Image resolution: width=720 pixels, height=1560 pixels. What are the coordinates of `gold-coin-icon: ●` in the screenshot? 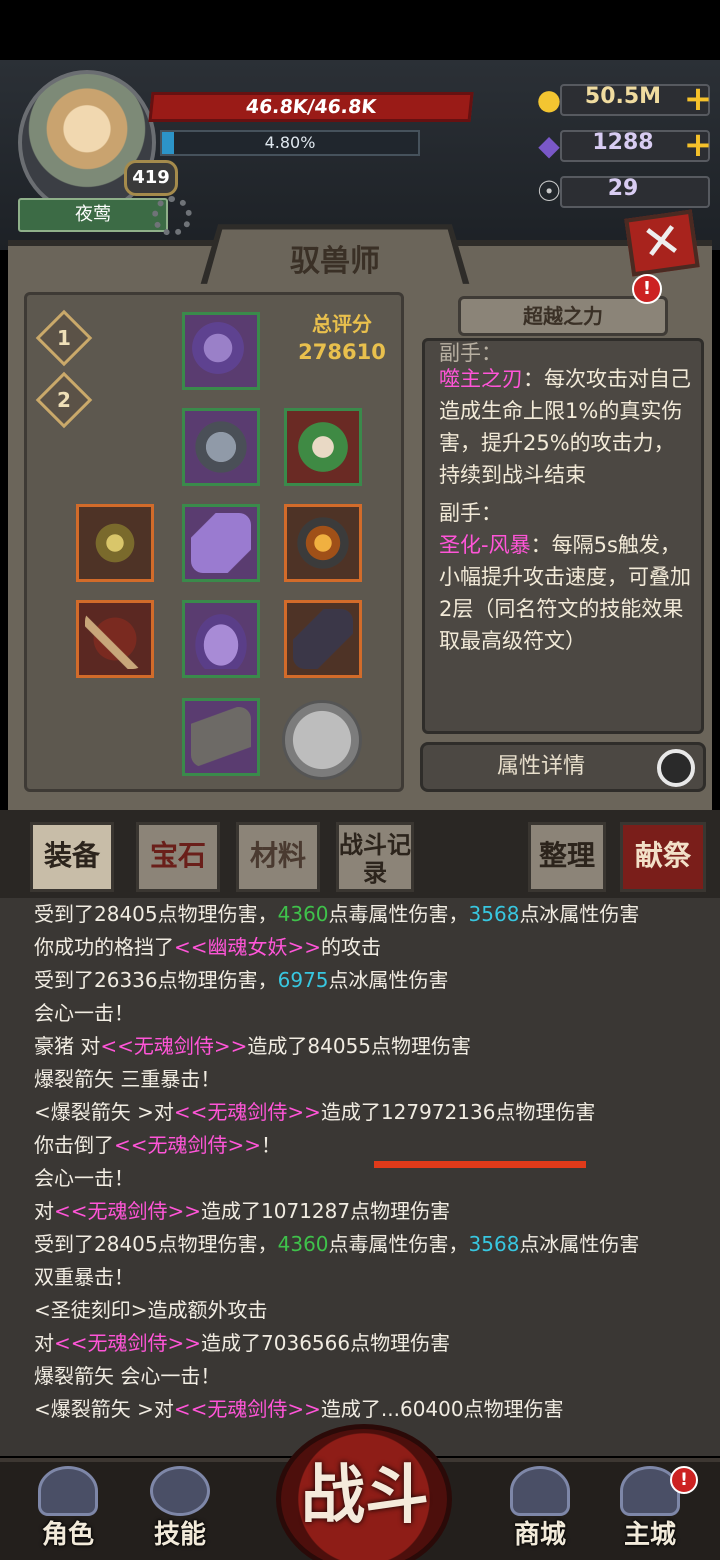 It's located at (549, 99).